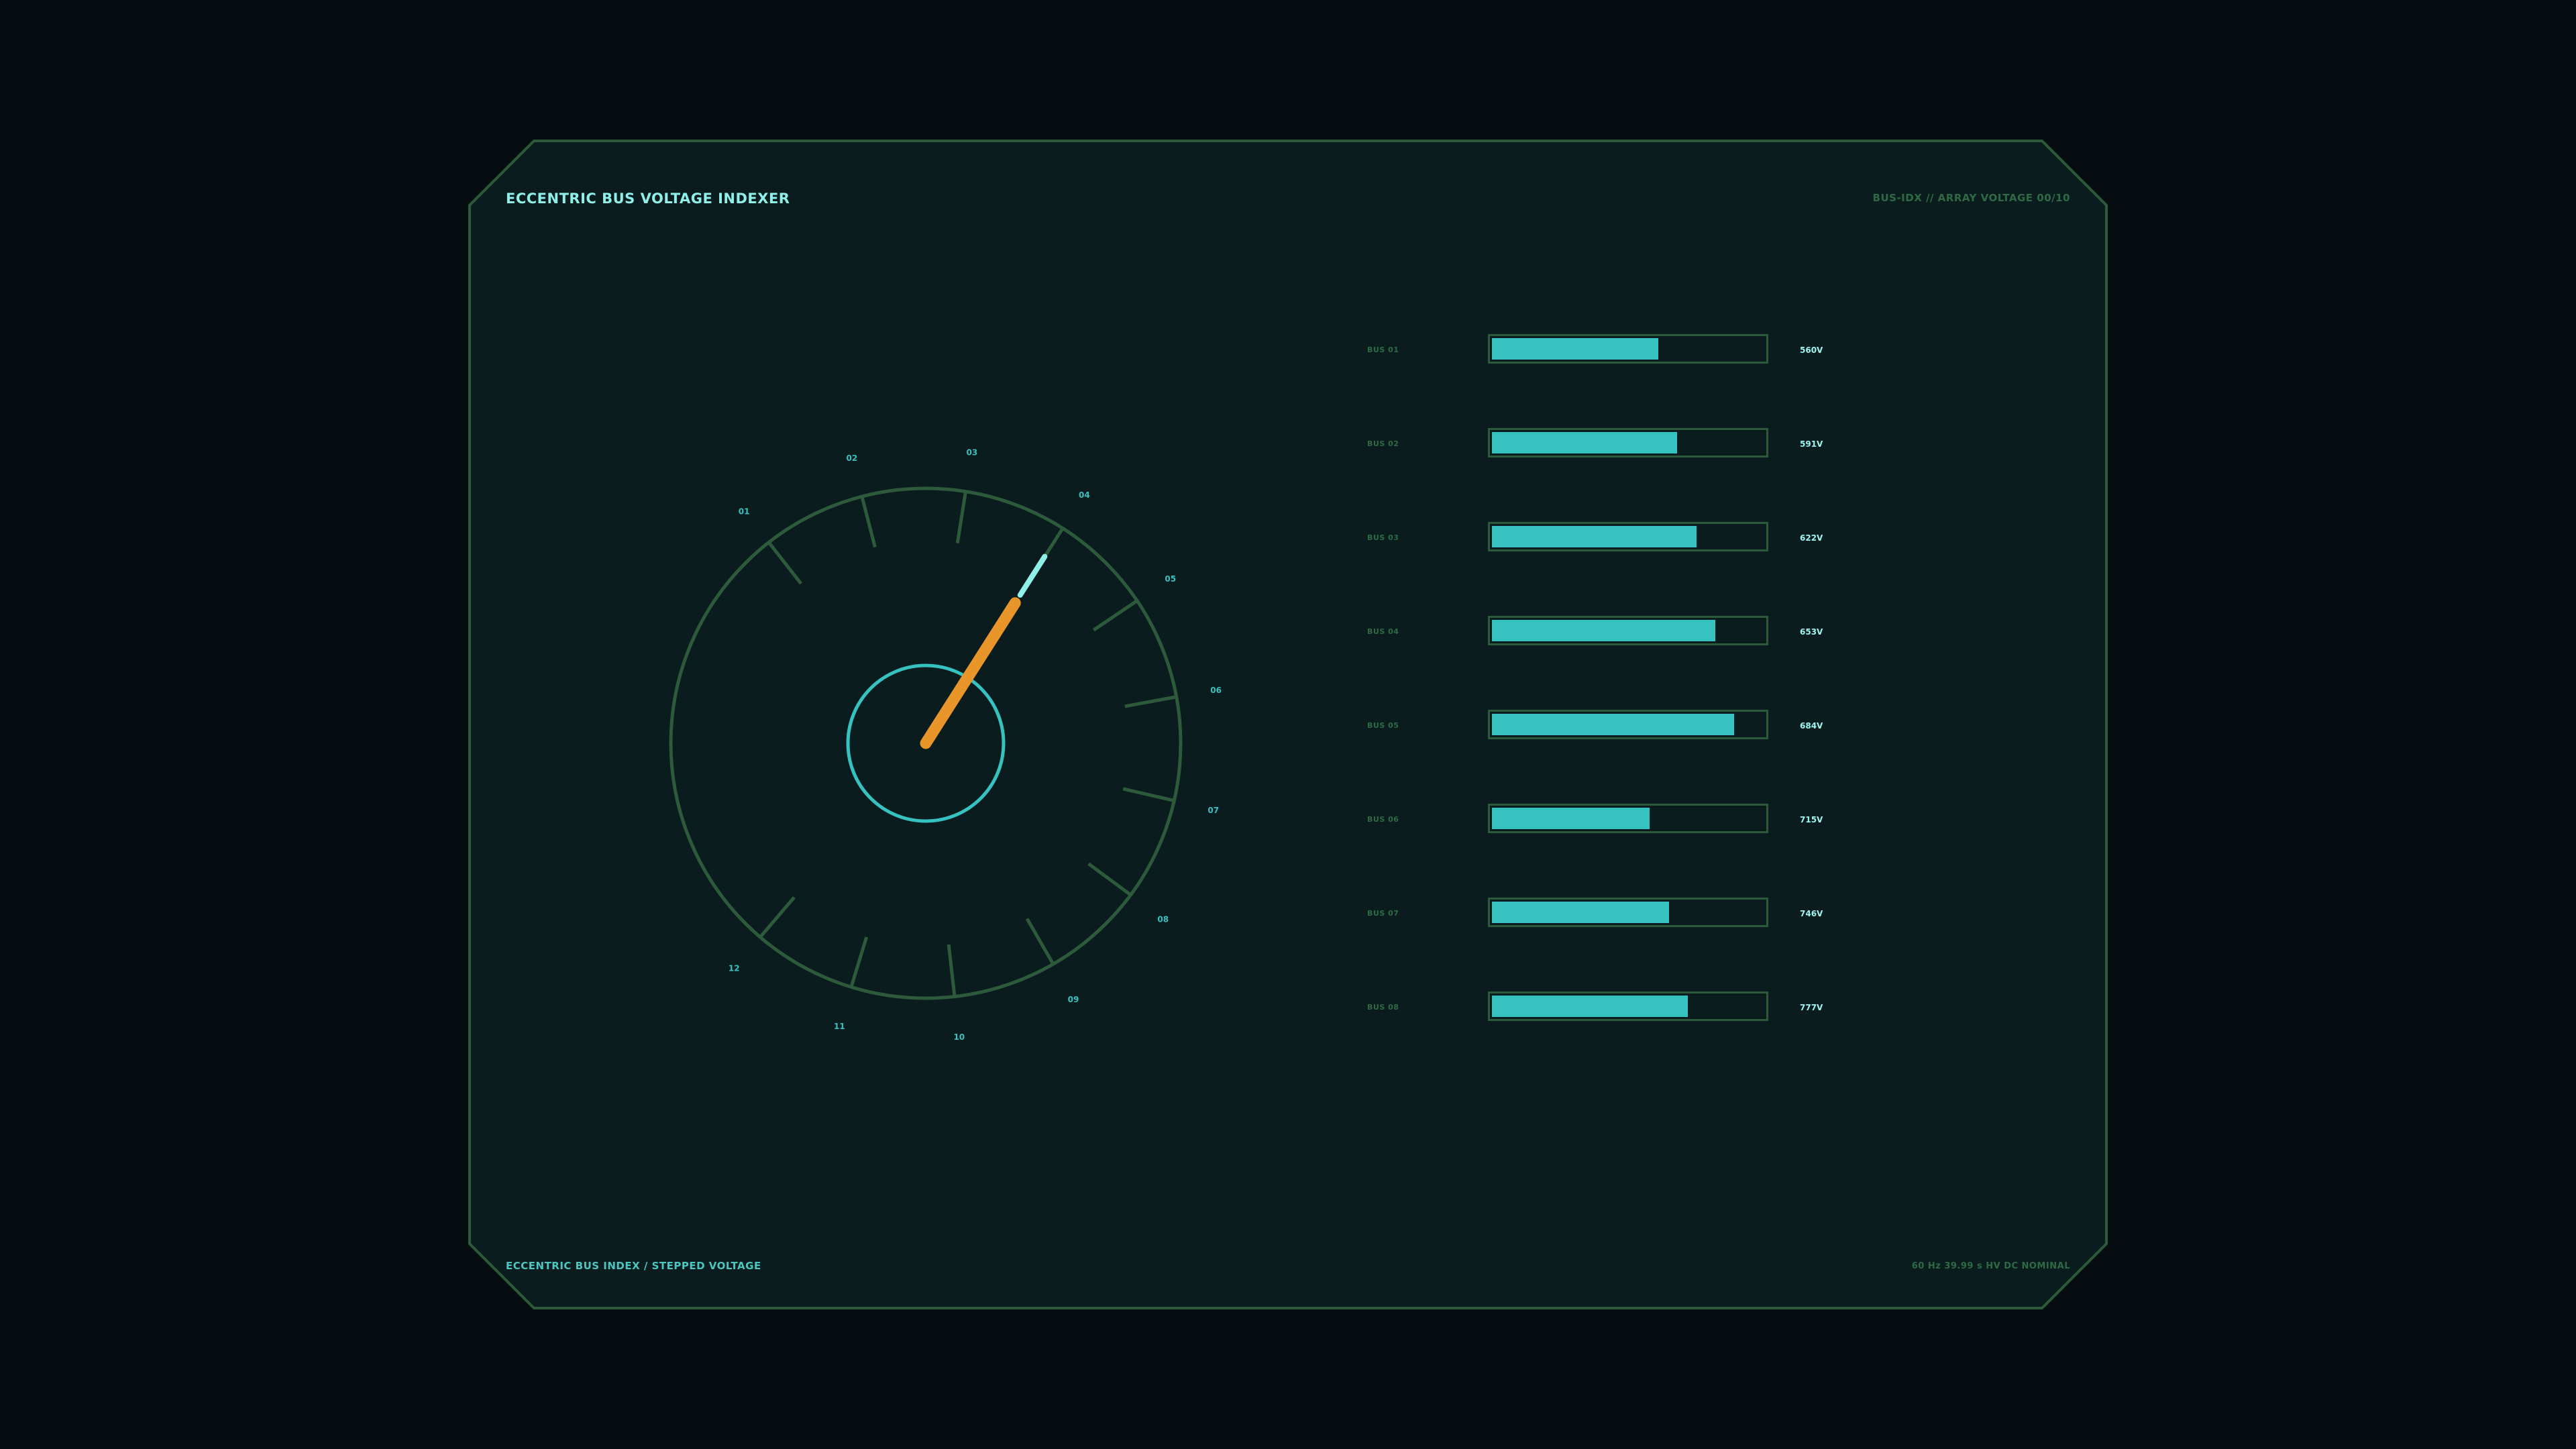 The width and height of the screenshot is (2576, 1449). What do you see at coordinates (1811, 350) in the screenshot?
I see `bus-voltage-value: 560V` at bounding box center [1811, 350].